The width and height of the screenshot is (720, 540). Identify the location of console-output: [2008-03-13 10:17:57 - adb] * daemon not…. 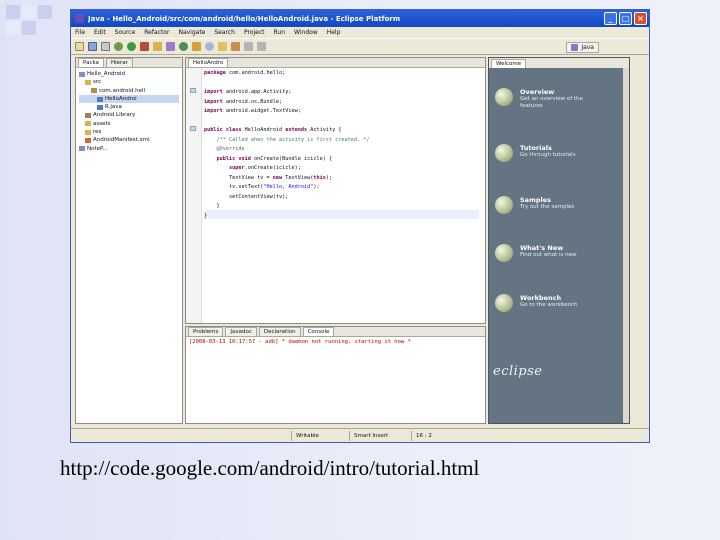
(300, 342).